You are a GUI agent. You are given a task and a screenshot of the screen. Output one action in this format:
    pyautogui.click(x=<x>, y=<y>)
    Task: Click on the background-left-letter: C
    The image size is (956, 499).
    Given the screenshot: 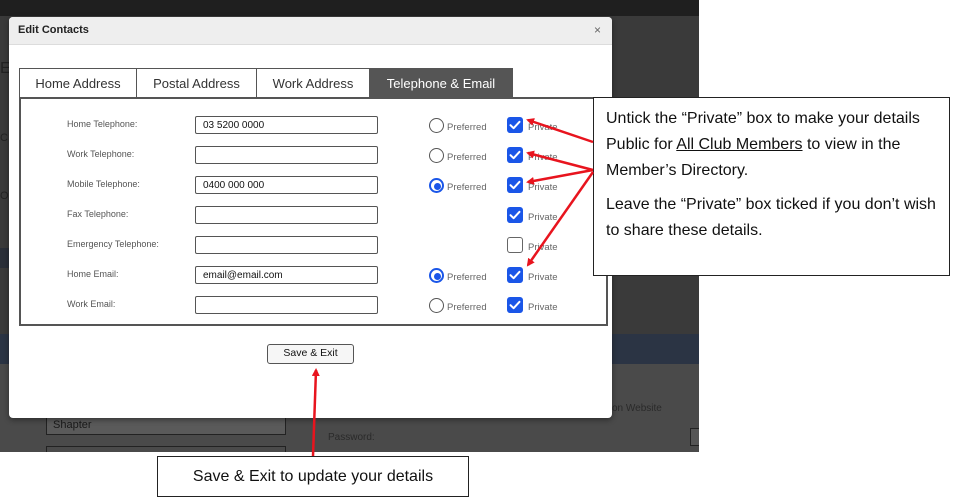 What is the action you would take?
    pyautogui.click(x=4, y=138)
    